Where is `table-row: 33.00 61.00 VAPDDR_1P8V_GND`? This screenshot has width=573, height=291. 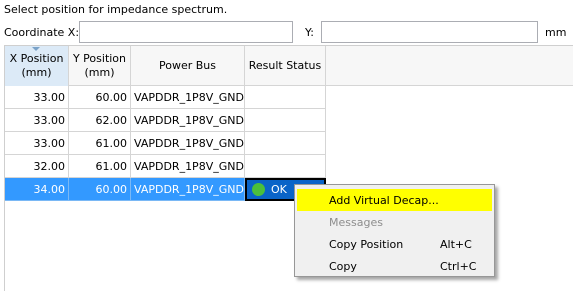
table-row: 33.00 61.00 VAPDDR_1P8V_GND is located at coordinates (165, 143).